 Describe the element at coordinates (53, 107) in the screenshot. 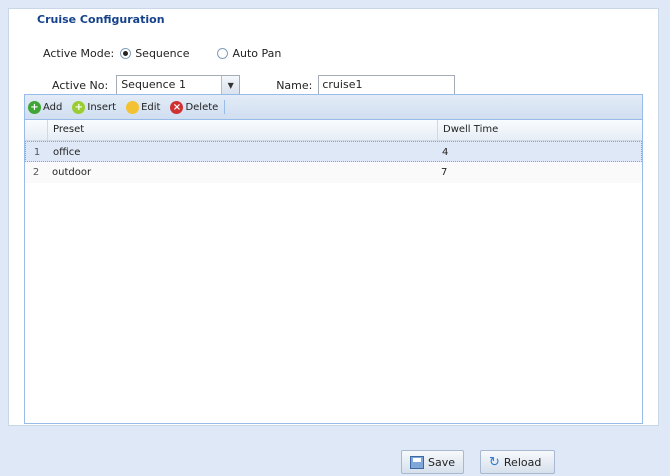

I see `add-button-label: Add` at that location.